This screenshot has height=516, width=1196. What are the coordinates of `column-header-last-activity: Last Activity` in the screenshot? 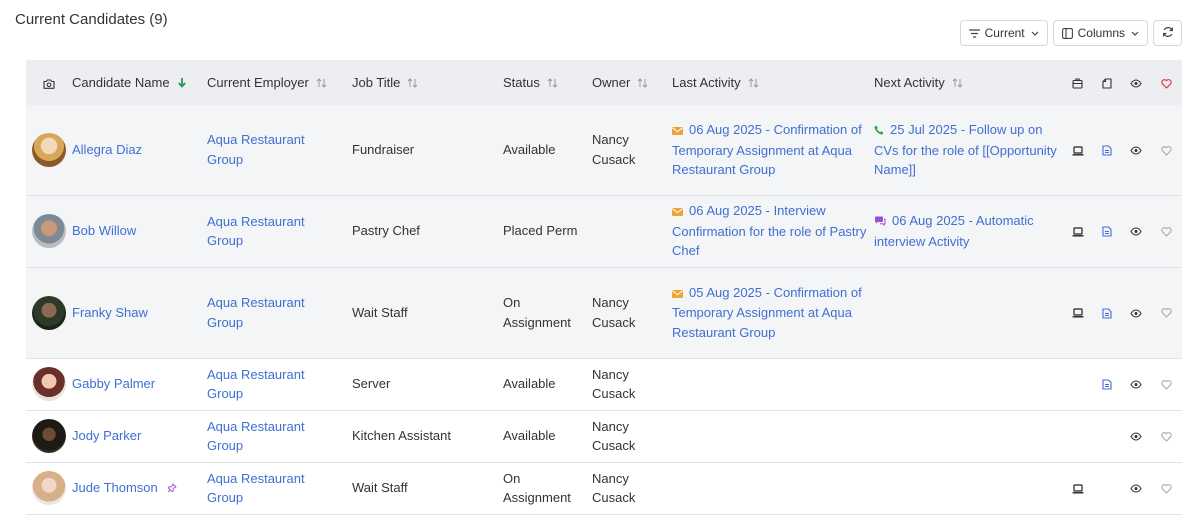 It's located at (773, 82).